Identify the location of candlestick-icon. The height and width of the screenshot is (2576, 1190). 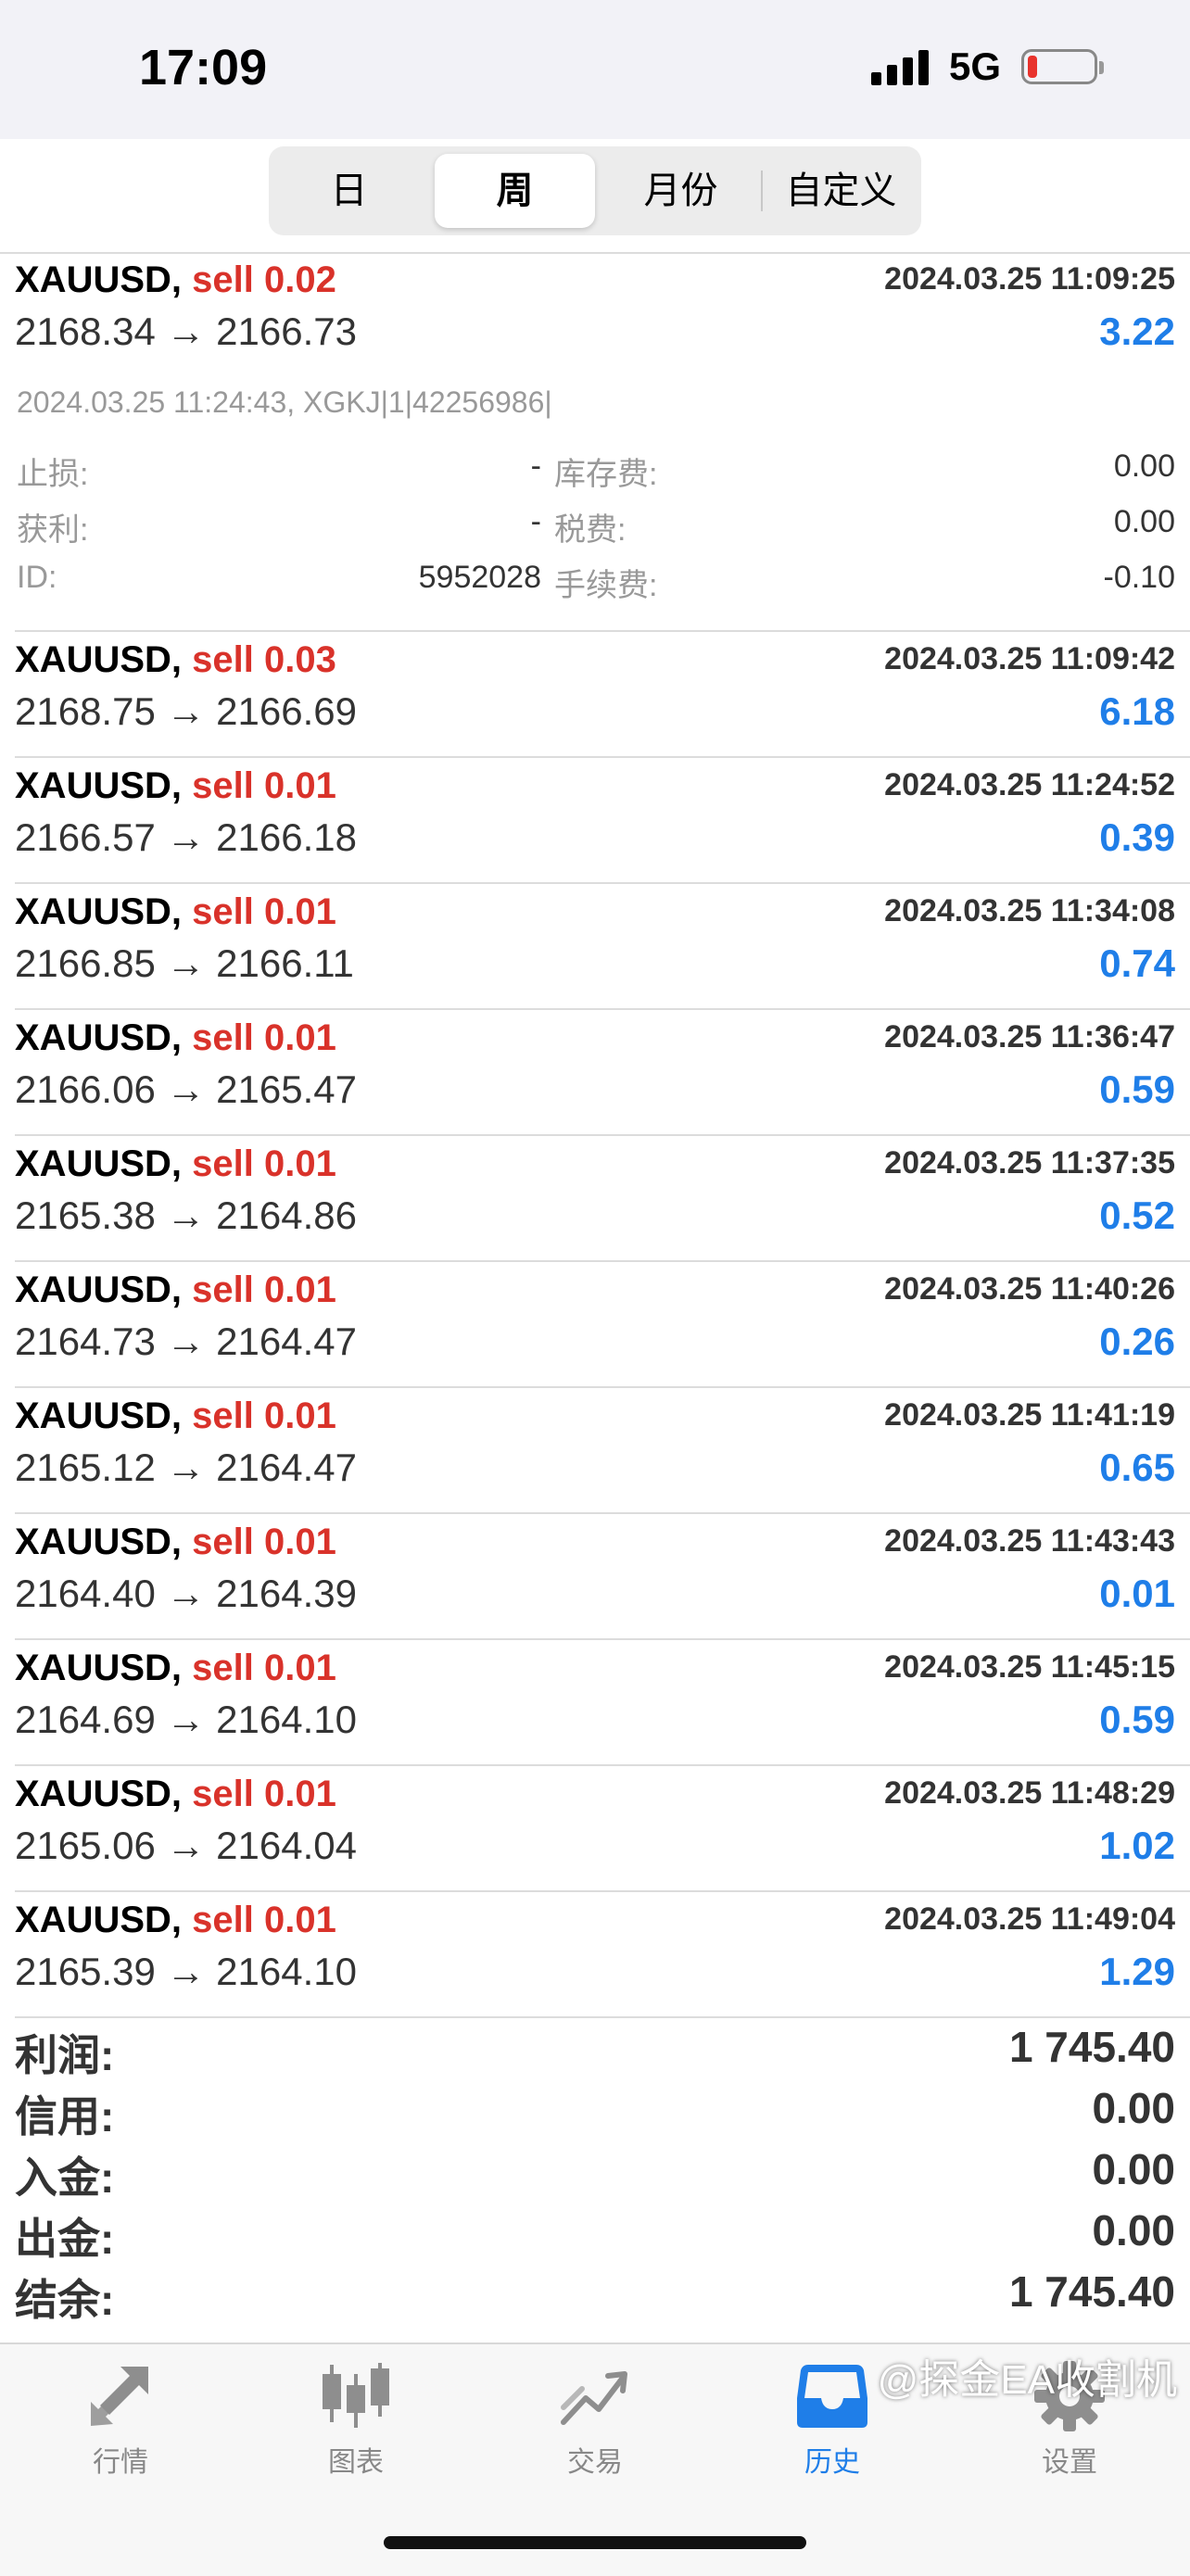
(356, 2395).